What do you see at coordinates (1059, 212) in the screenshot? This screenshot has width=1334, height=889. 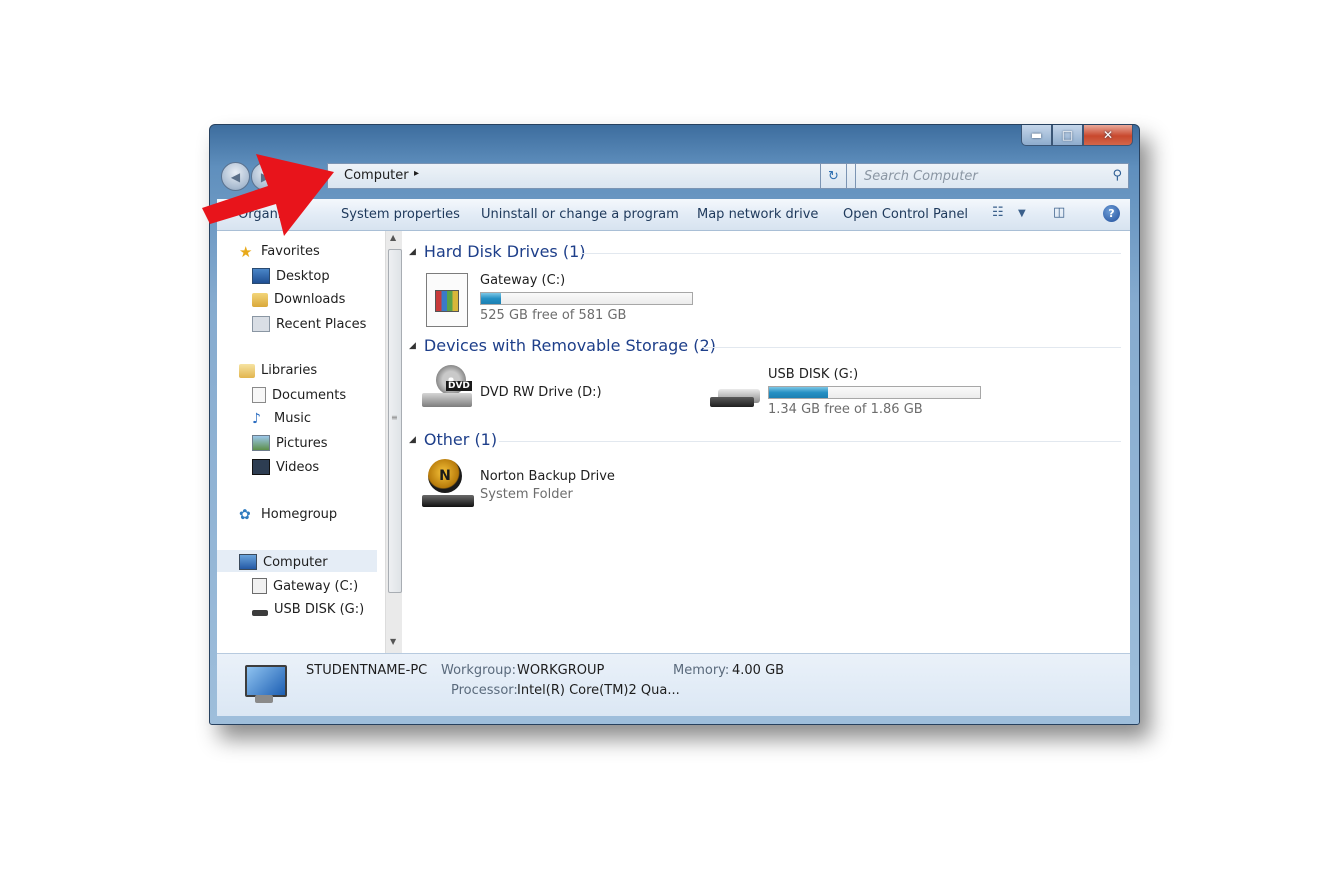 I see `preview-pane-icon: ◫` at bounding box center [1059, 212].